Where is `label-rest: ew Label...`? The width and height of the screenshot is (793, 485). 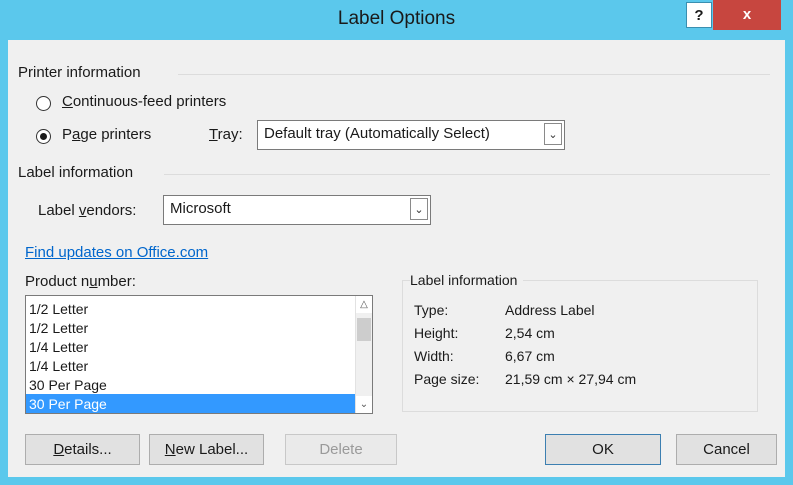
label-rest: ew Label... is located at coordinates (212, 449).